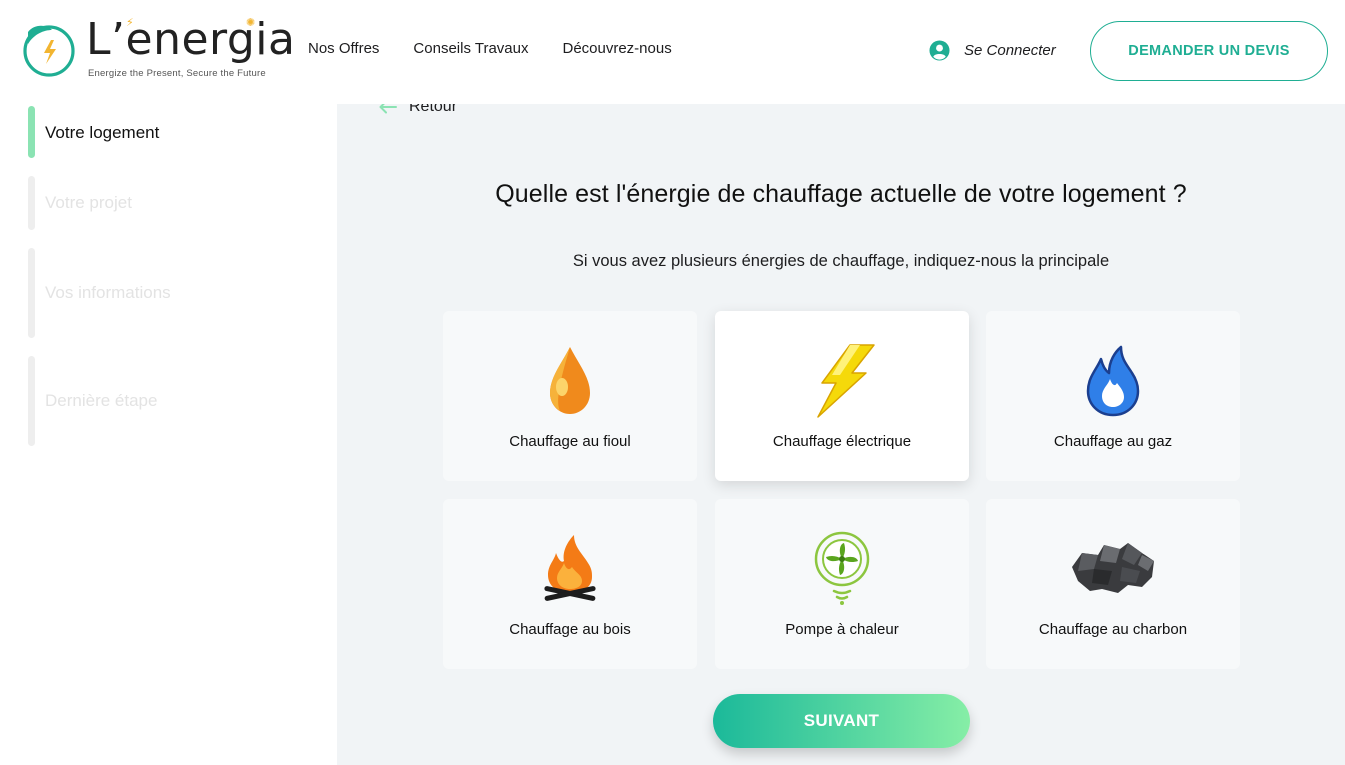 The image size is (1345, 765). I want to click on option-label: Pompe à chaleur, so click(842, 629).